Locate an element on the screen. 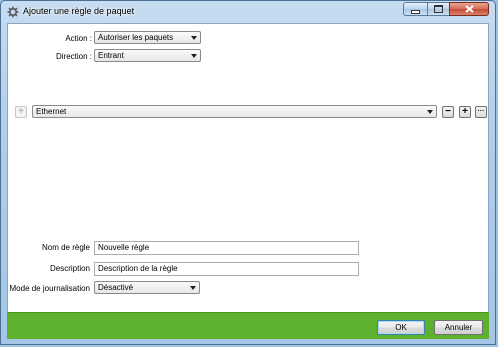 Image resolution: width=498 pixels, height=347 pixels. direction-select-value: Entrant is located at coordinates (111, 55).